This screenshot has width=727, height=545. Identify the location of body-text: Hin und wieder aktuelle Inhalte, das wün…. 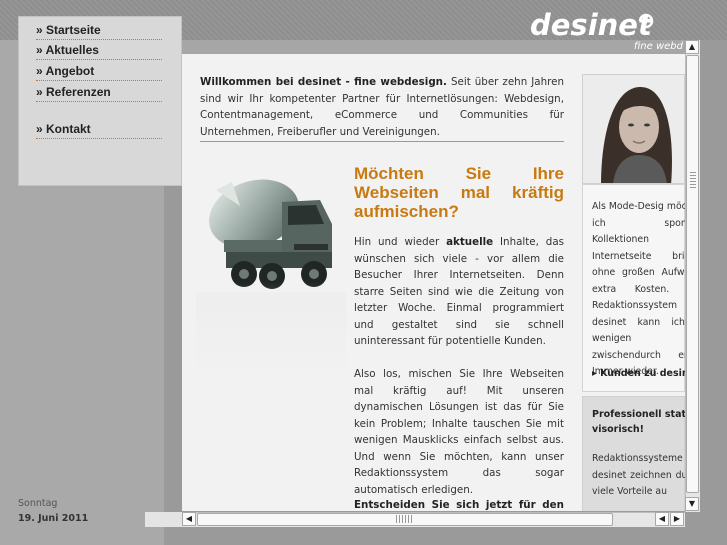
(459, 372).